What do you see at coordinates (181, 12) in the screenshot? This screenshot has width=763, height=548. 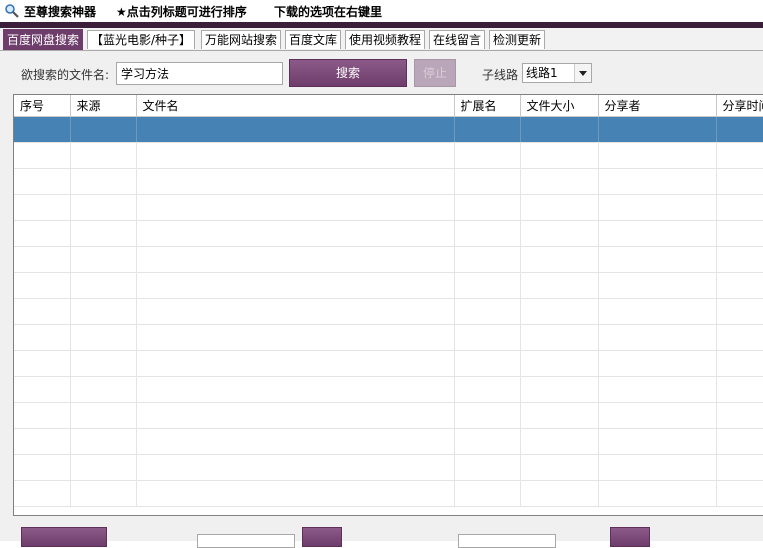 I see `sort-hint: ★点击列标题可进行排序` at bounding box center [181, 12].